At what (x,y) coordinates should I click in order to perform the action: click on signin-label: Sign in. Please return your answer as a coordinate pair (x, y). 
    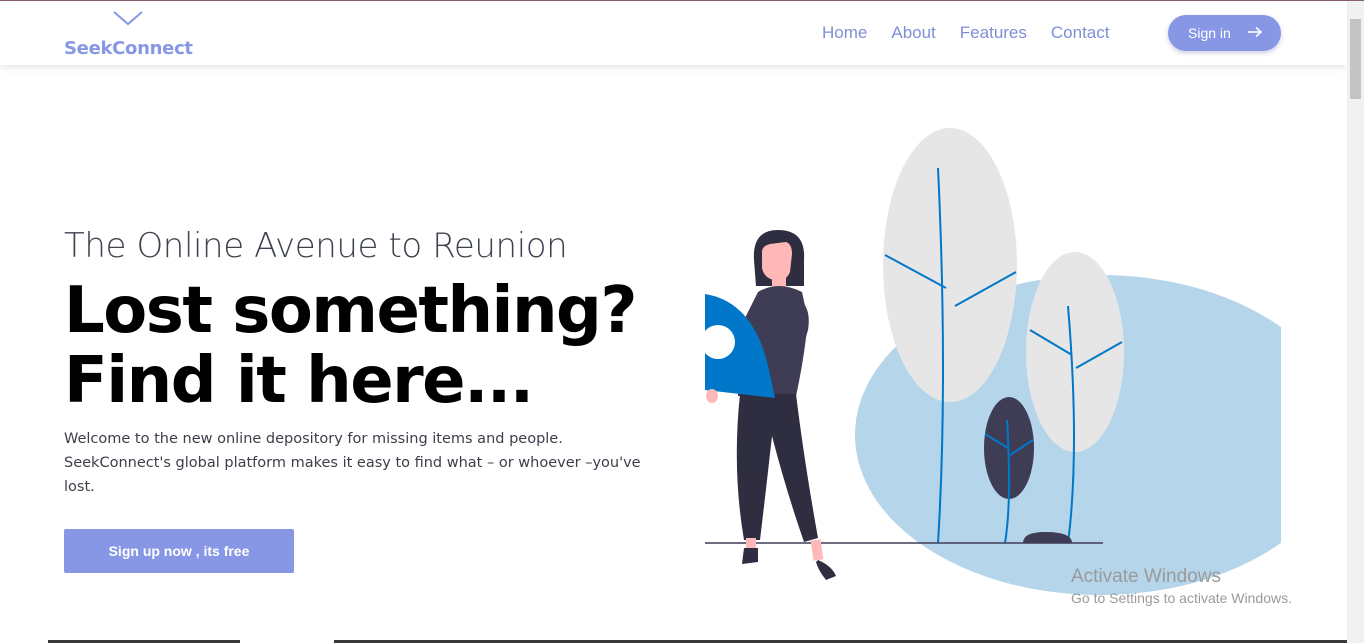
    Looking at the image, I should click on (1209, 33).